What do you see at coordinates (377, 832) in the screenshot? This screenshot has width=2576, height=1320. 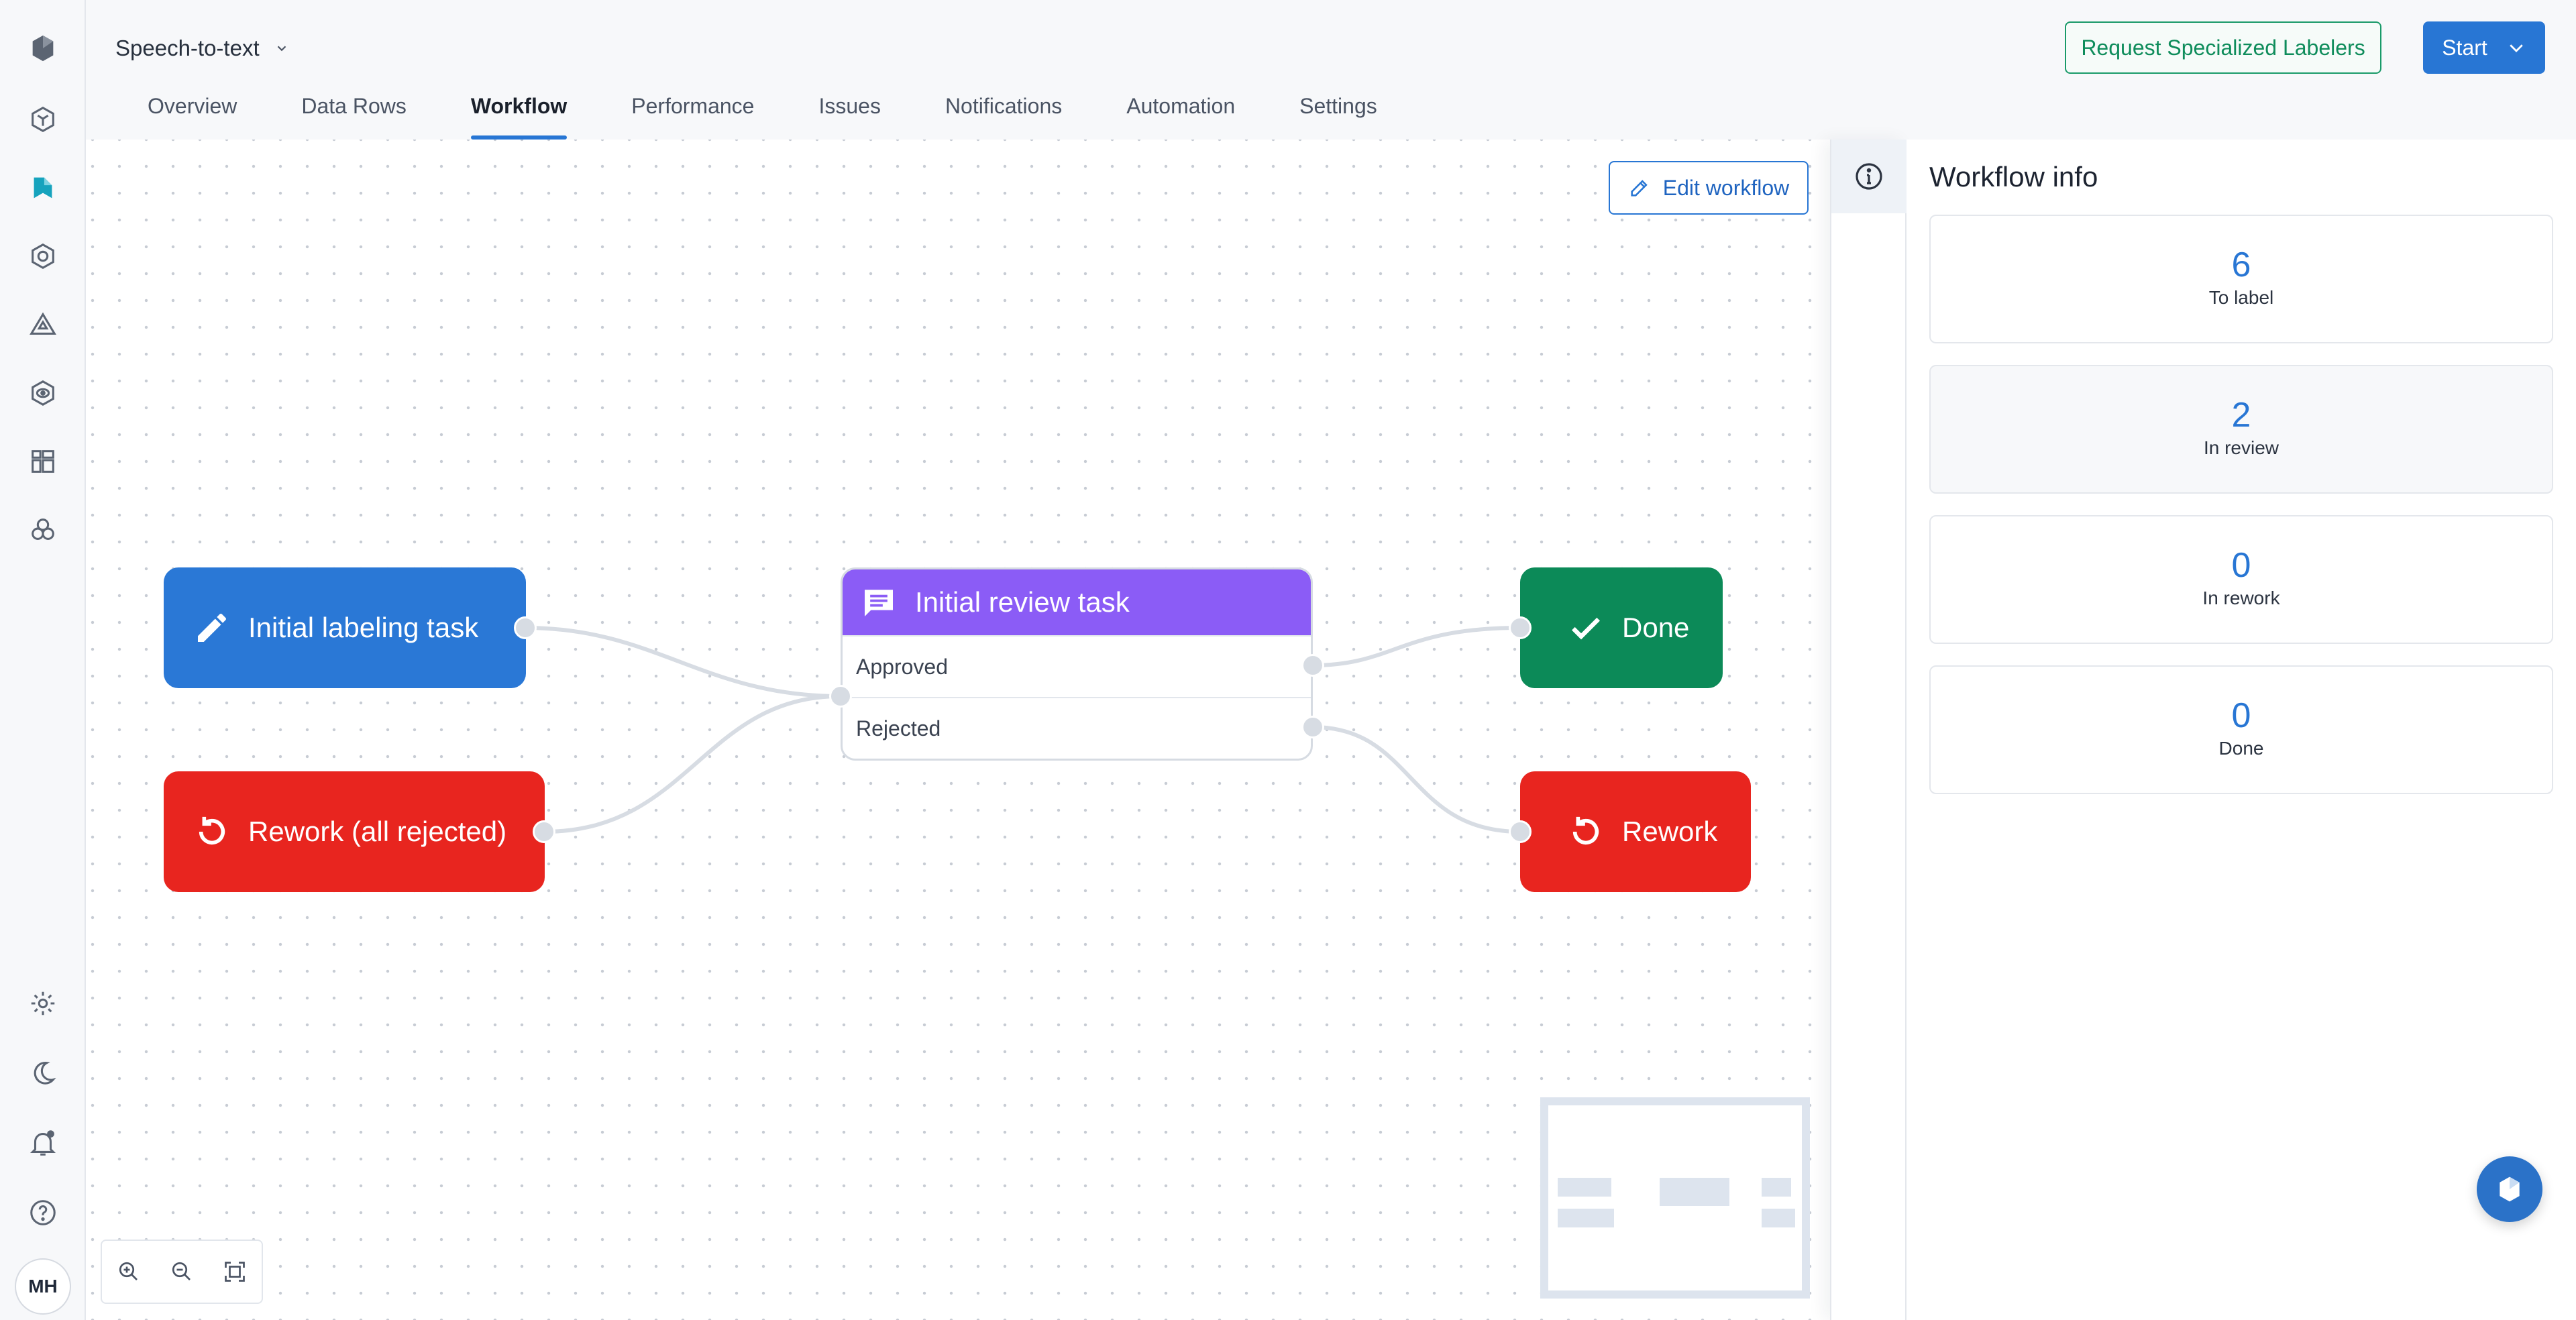 I see `node-label: Rework (all rejected)` at bounding box center [377, 832].